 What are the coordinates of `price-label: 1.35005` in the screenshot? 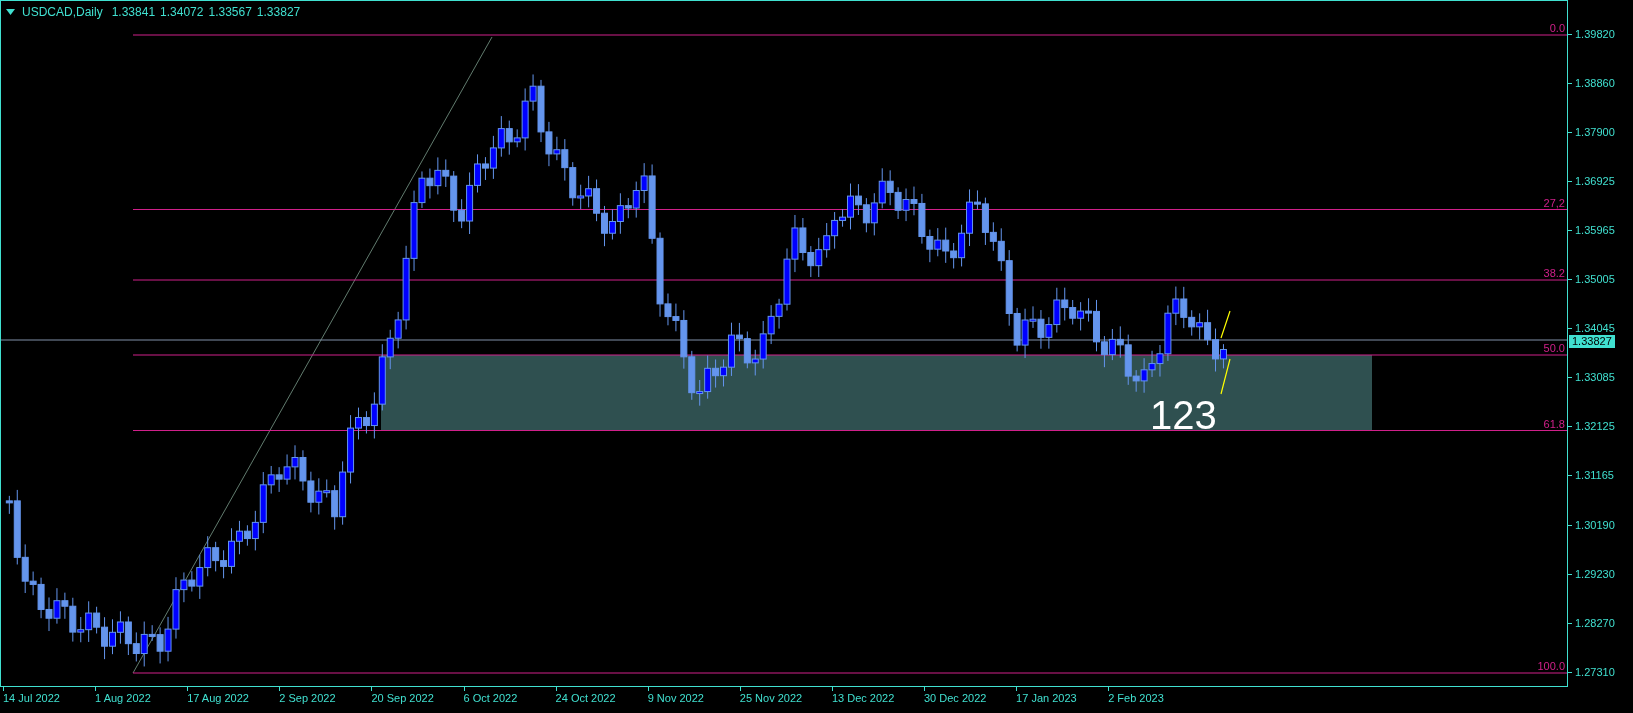 It's located at (1595, 279).